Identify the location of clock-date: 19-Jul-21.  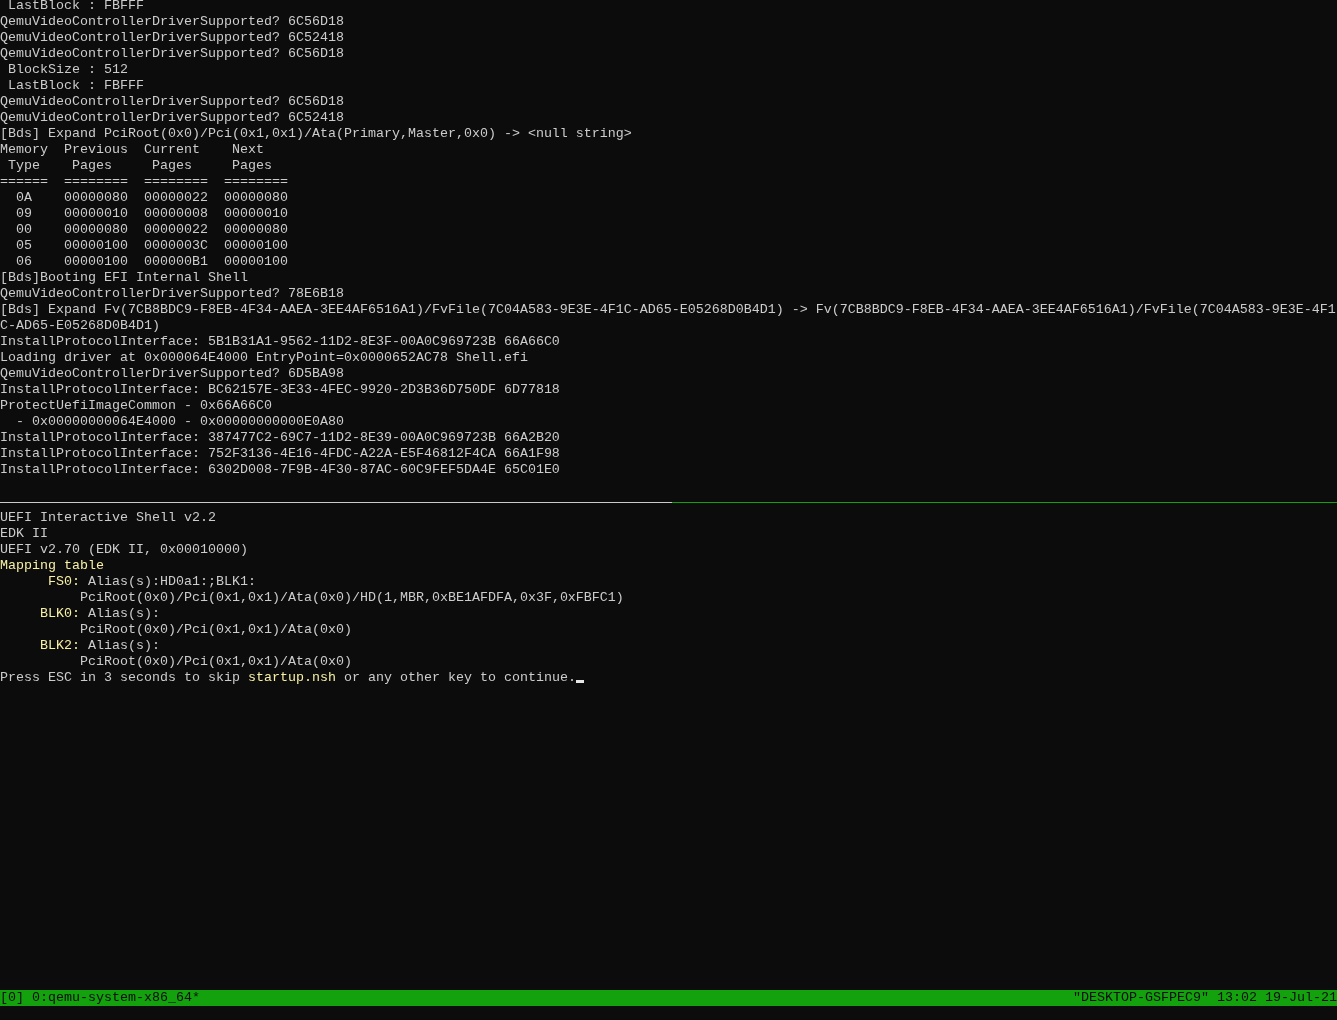
(1301, 998).